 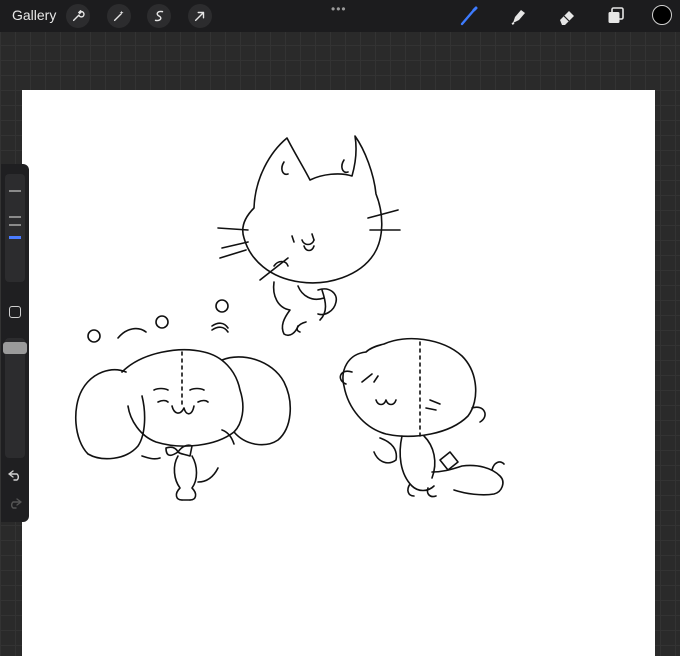 What do you see at coordinates (422, 417) in the screenshot?
I see `bear-doodle` at bounding box center [422, 417].